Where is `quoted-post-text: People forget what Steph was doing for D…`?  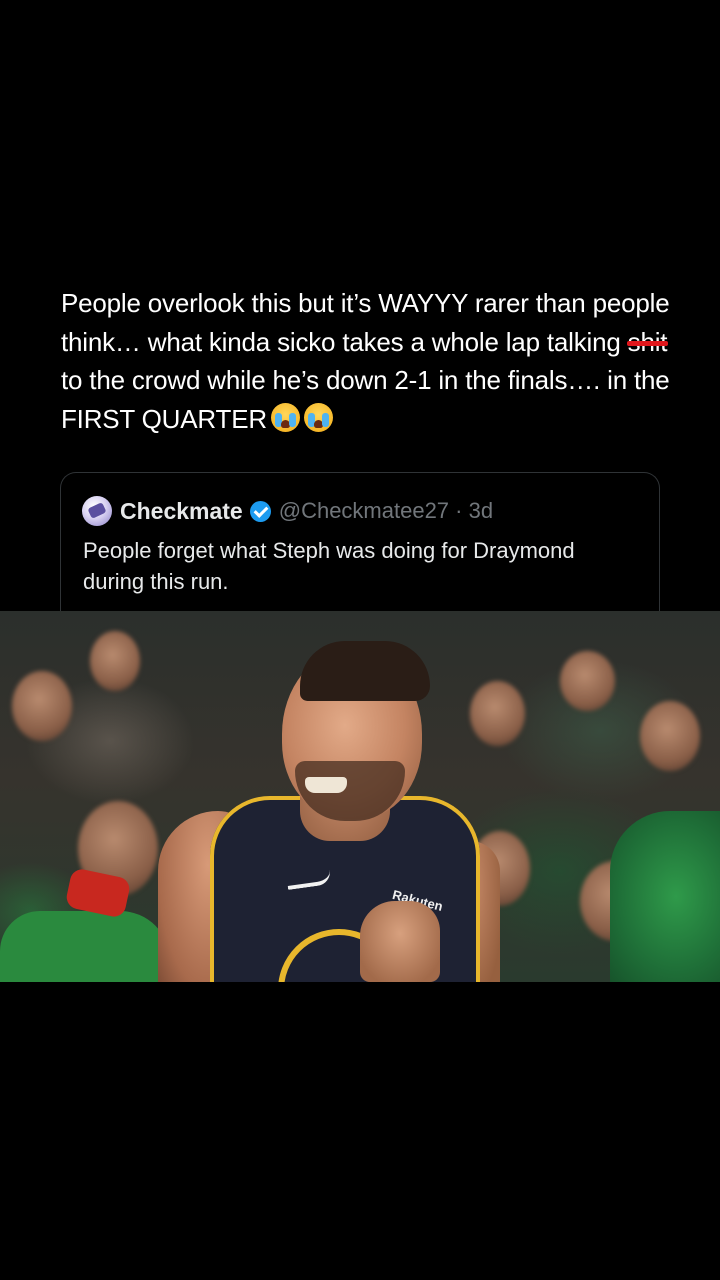 quoted-post-text: People forget what Steph was doing for D… is located at coordinates (329, 566).